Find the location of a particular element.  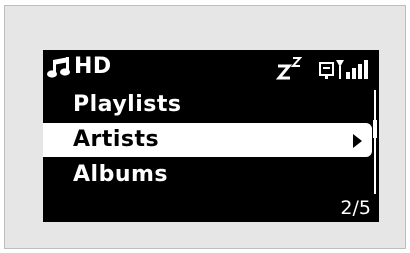

menu-item-label: Playlists is located at coordinates (127, 104).